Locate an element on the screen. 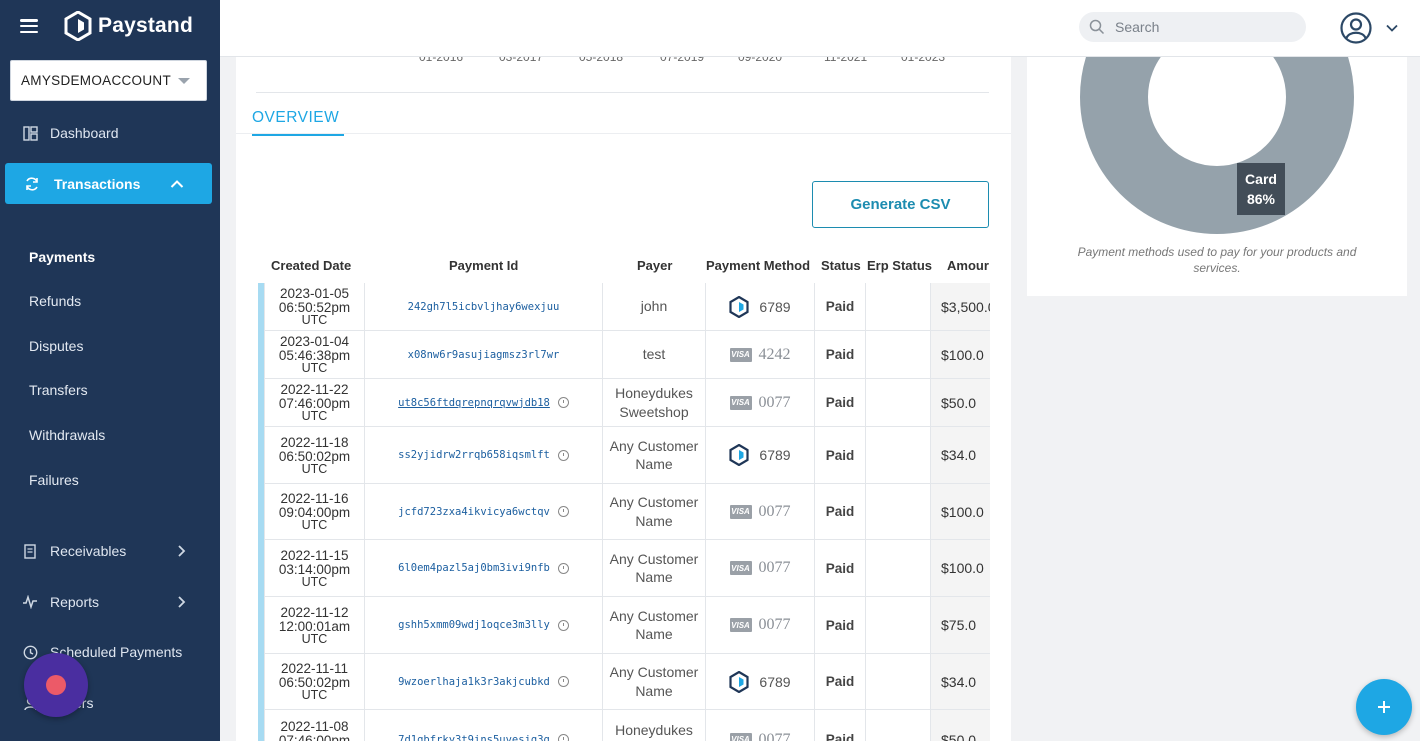  erp-status-cell is located at coordinates (897, 306).